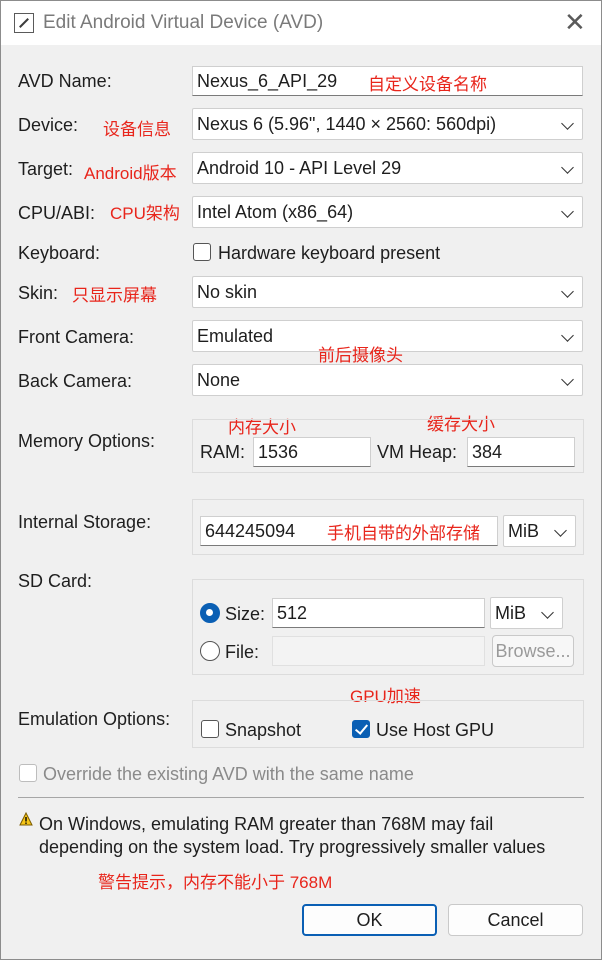 The image size is (602, 960). What do you see at coordinates (360, 355) in the screenshot?
I see `camera-annotation: 前后摄像头` at bounding box center [360, 355].